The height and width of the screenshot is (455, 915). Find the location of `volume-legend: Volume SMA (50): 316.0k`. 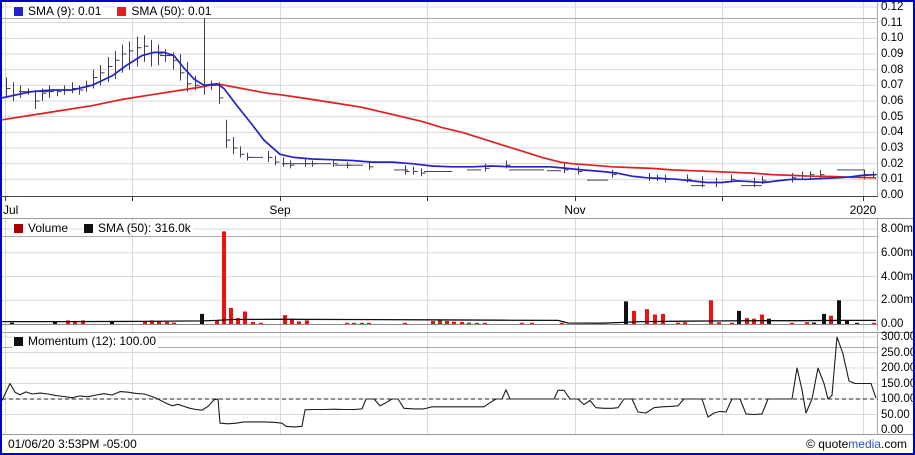

volume-legend: Volume SMA (50): 316.0k is located at coordinates (102, 228).